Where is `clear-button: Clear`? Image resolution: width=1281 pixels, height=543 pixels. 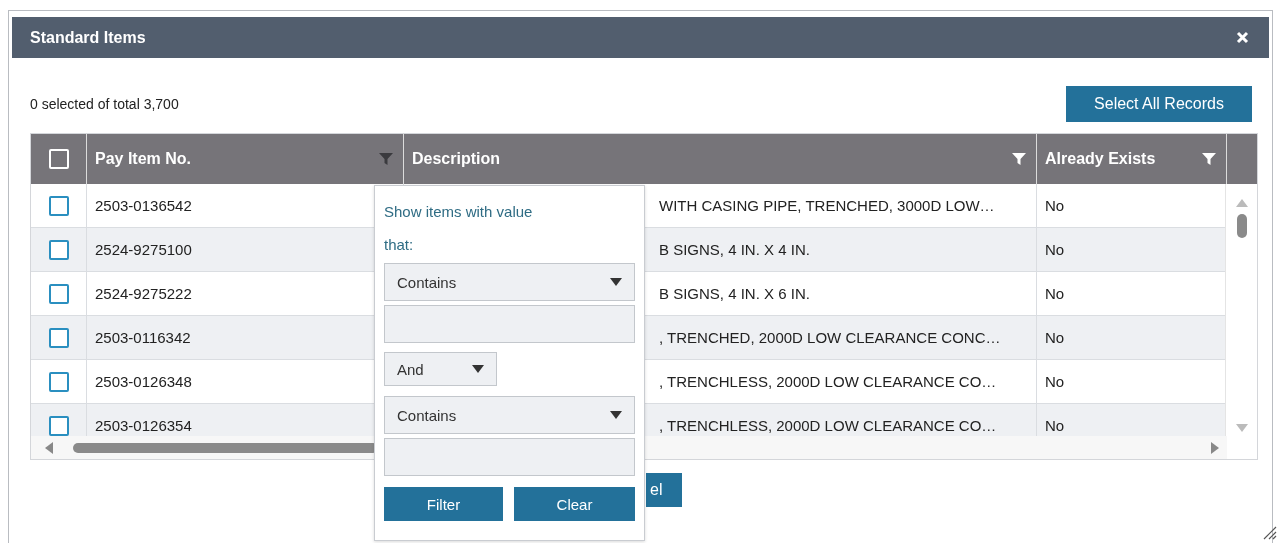
clear-button: Clear is located at coordinates (574, 504).